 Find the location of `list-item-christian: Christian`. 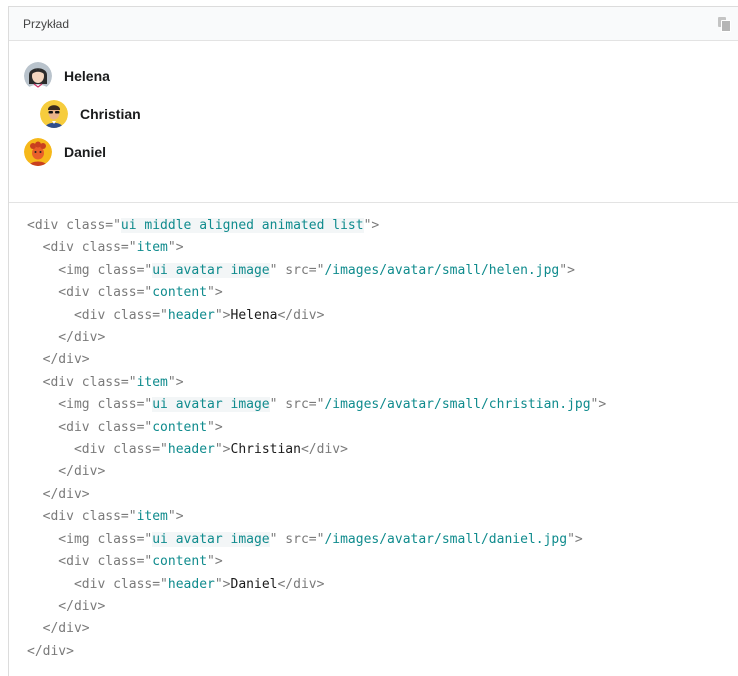

list-item-christian: Christian is located at coordinates (90, 114).